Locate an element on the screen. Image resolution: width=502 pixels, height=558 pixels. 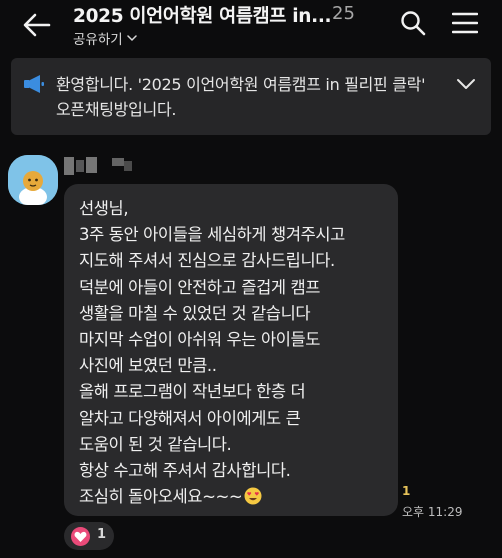
chat-header: 2025 이언어학원 여름캠프 in... 25 공유하기 is located at coordinates (251, 26).